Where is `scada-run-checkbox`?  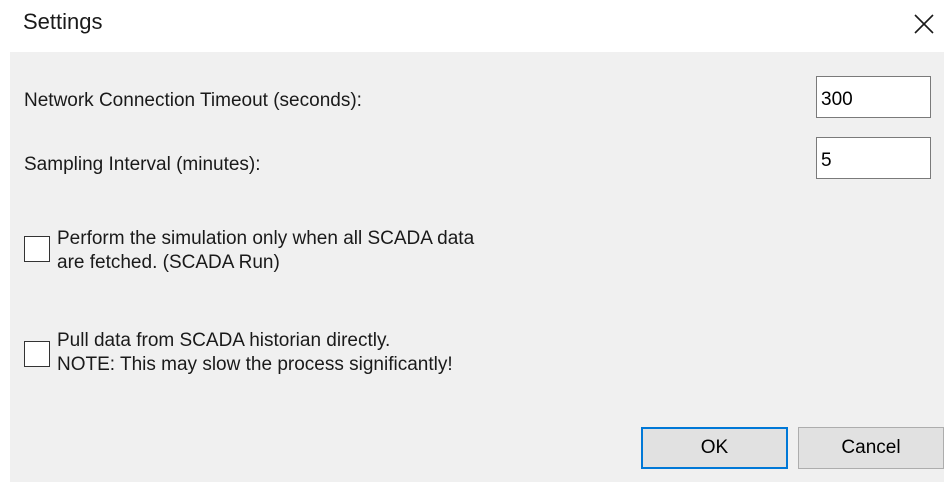
scada-run-checkbox is located at coordinates (37, 249).